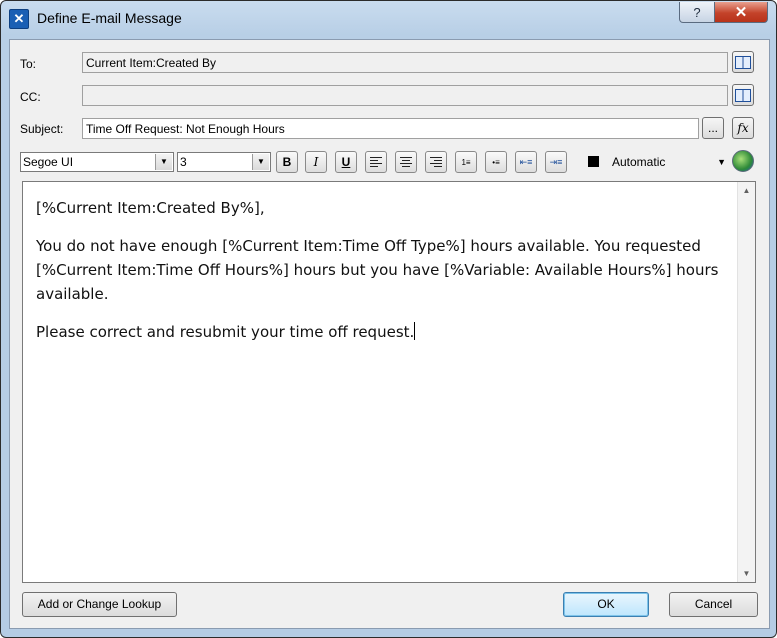 Image resolution: width=777 pixels, height=638 pixels. Describe the element at coordinates (316, 162) in the screenshot. I see `italic-button: I` at that location.